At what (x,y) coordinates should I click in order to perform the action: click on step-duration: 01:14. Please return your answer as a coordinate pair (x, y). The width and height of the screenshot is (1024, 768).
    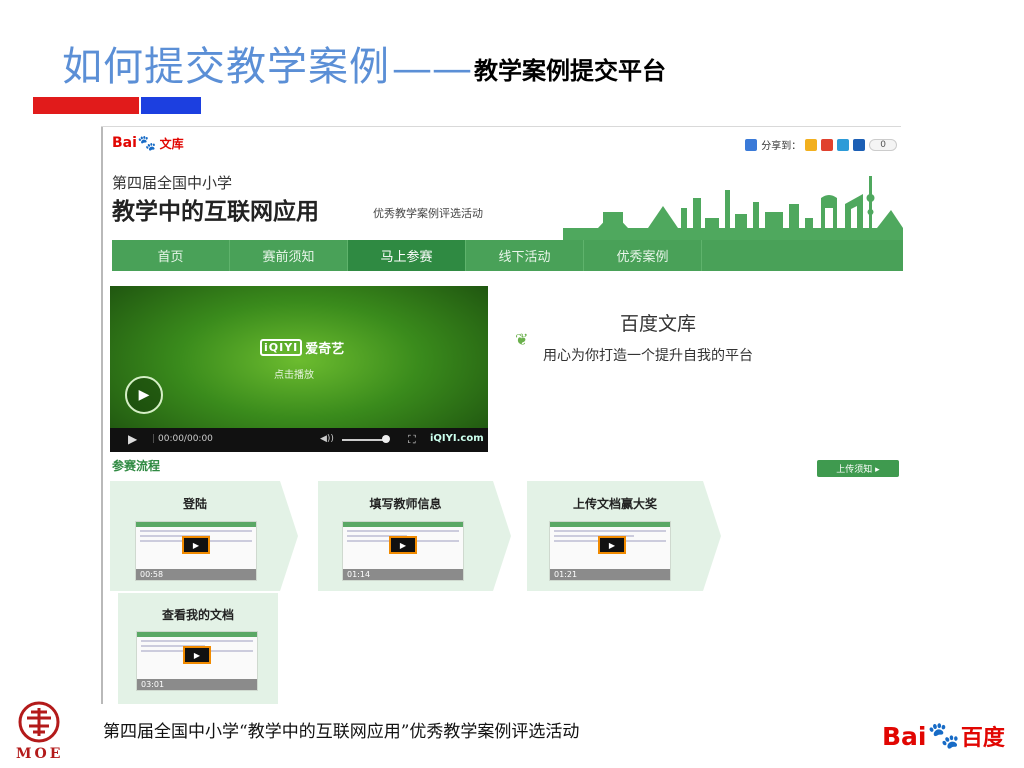
    Looking at the image, I should click on (403, 574).